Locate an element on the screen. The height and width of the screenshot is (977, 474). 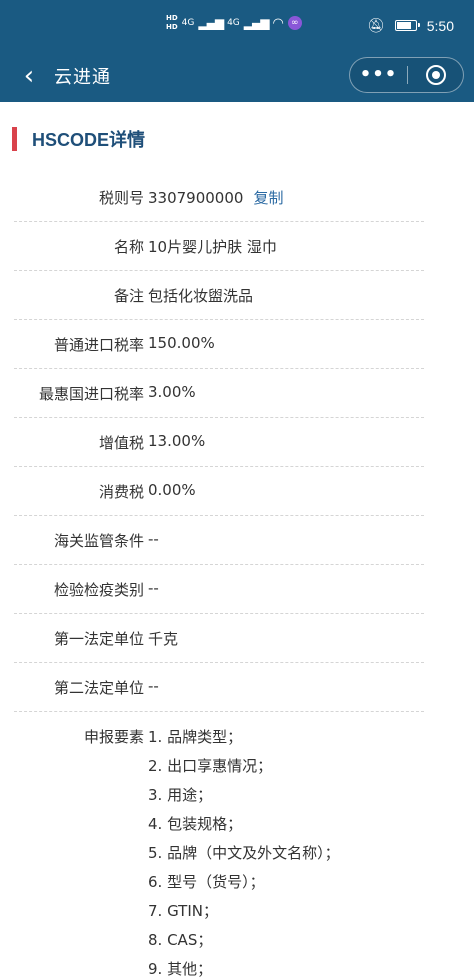
status-left-icons: HD HD 4G ▂▄▆ 4G ▂▄▆ ◠ ∞ is located at coordinates (234, 23).